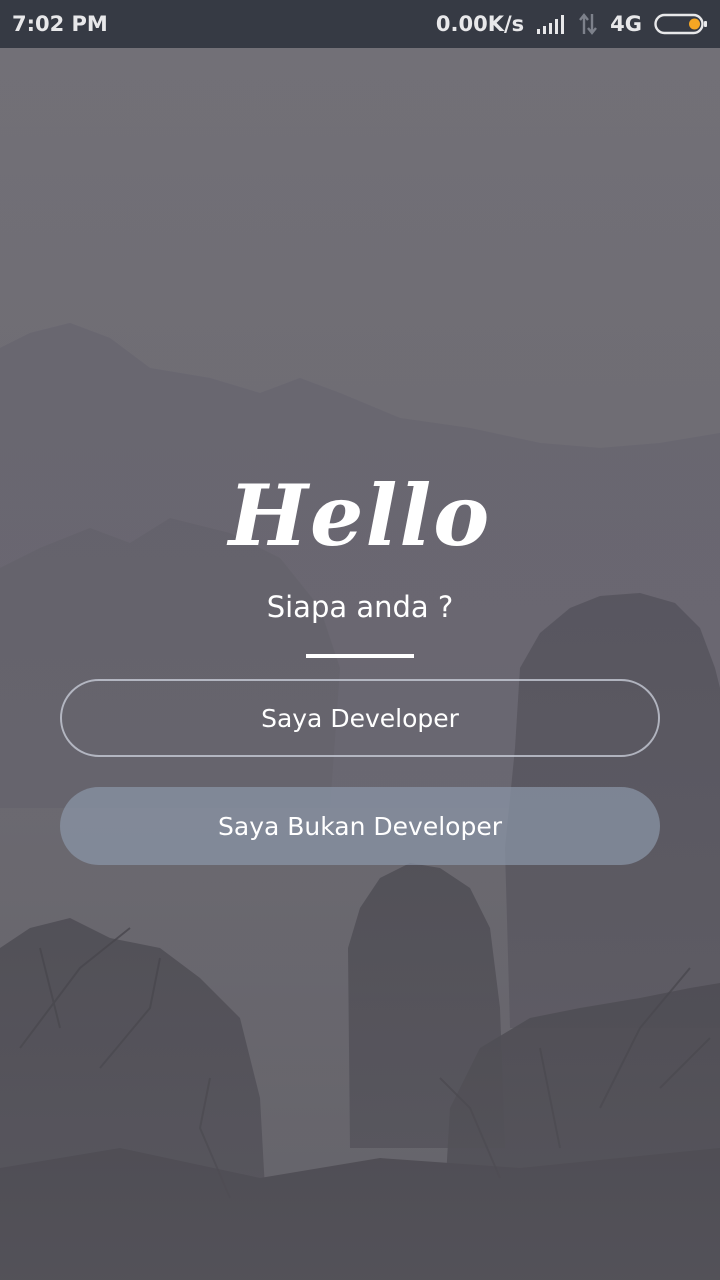 Image resolution: width=720 pixels, height=1280 pixels. Describe the element at coordinates (551, 24) in the screenshot. I see `signal-bars-icon` at that location.